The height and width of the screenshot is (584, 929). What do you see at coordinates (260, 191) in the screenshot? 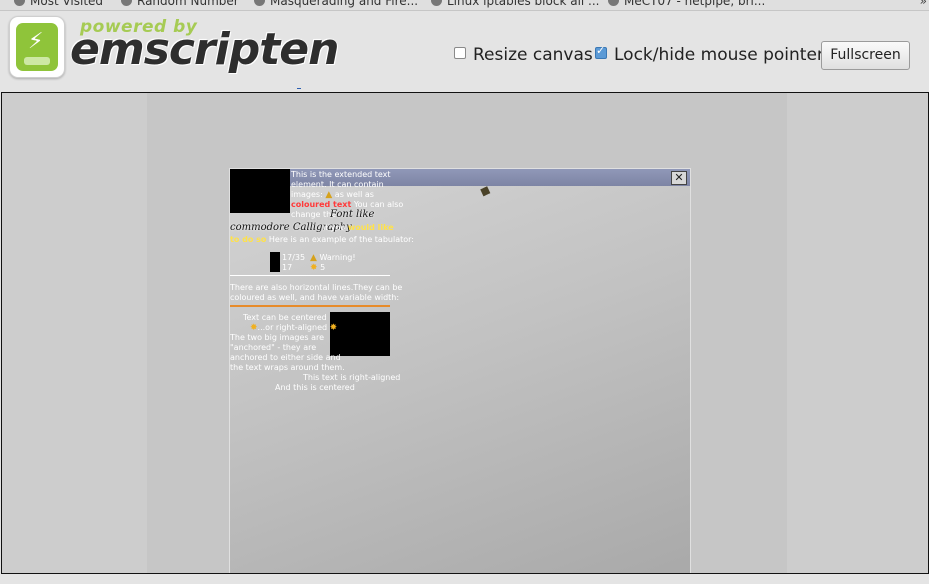
I see `anchored-image-left` at bounding box center [260, 191].